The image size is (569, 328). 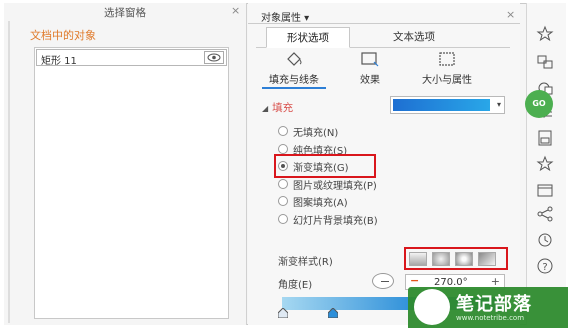 What do you see at coordinates (384, 23) in the screenshot?
I see `header-divider` at bounding box center [384, 23].